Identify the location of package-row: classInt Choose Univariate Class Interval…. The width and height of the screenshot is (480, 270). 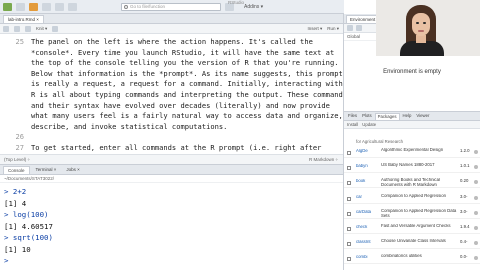
(412, 244).